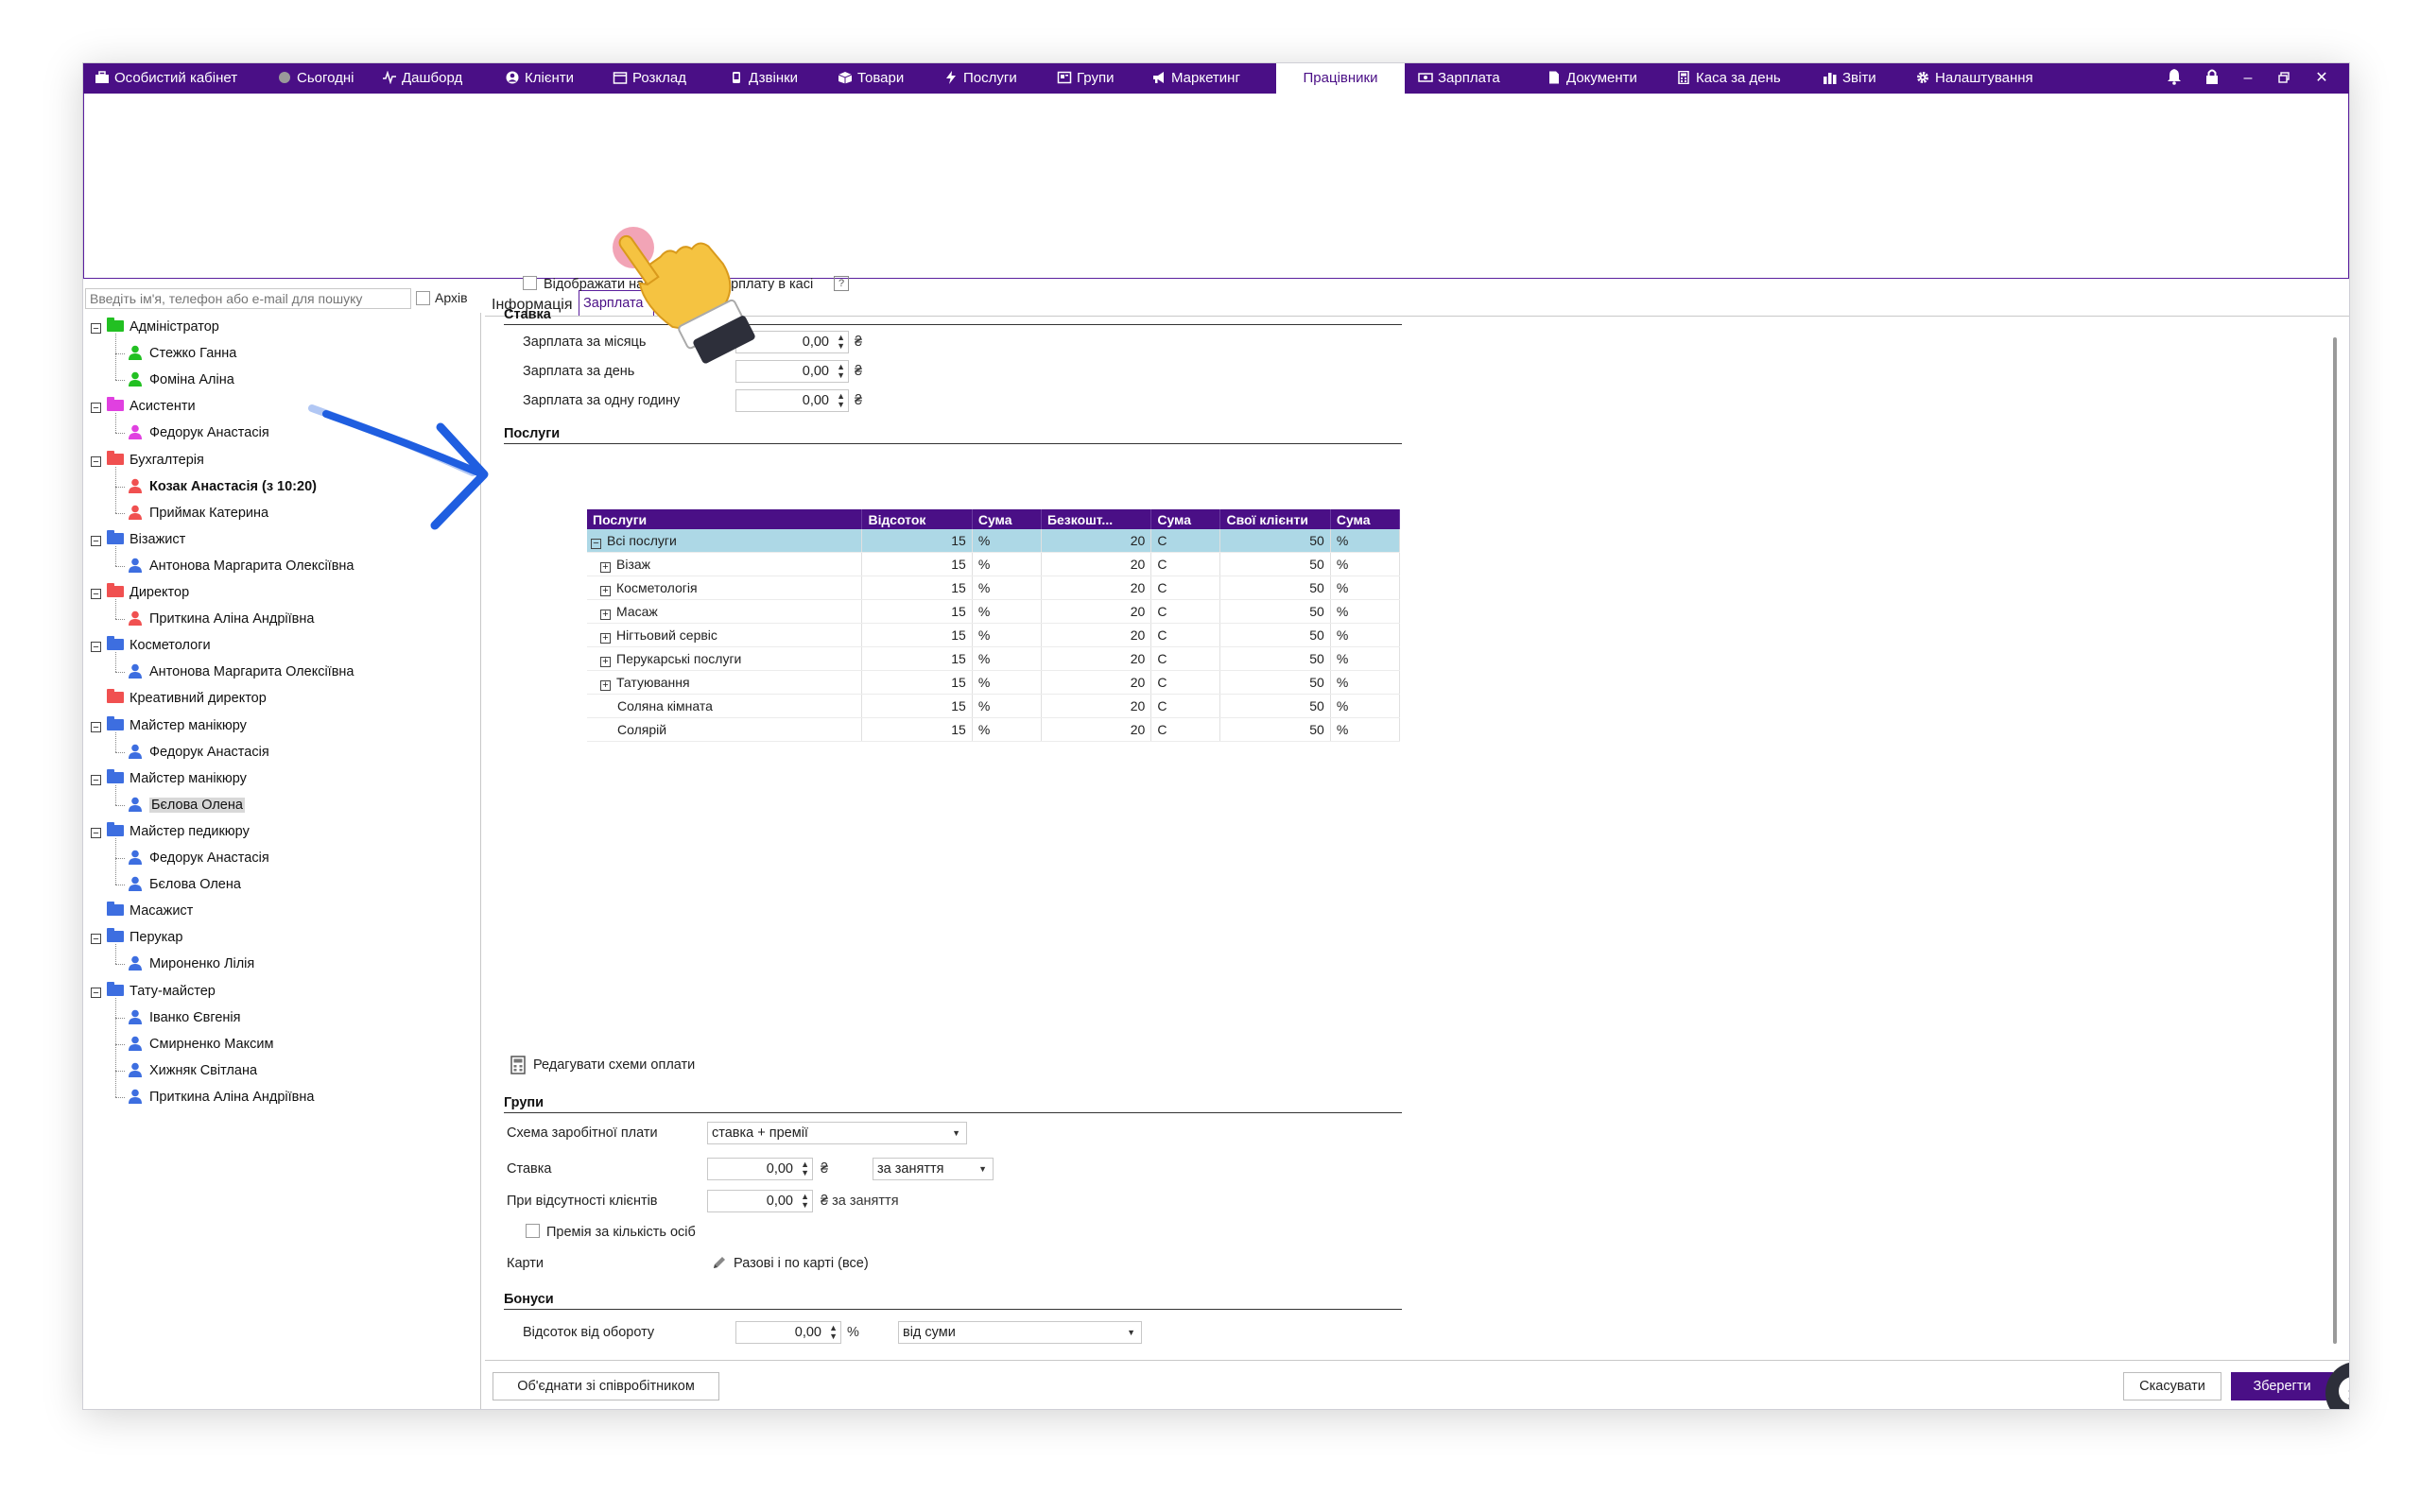 This screenshot has height=1512, width=2420. Describe the element at coordinates (1366, 519) in the screenshot. I see `col-sum-3: Сума` at that location.